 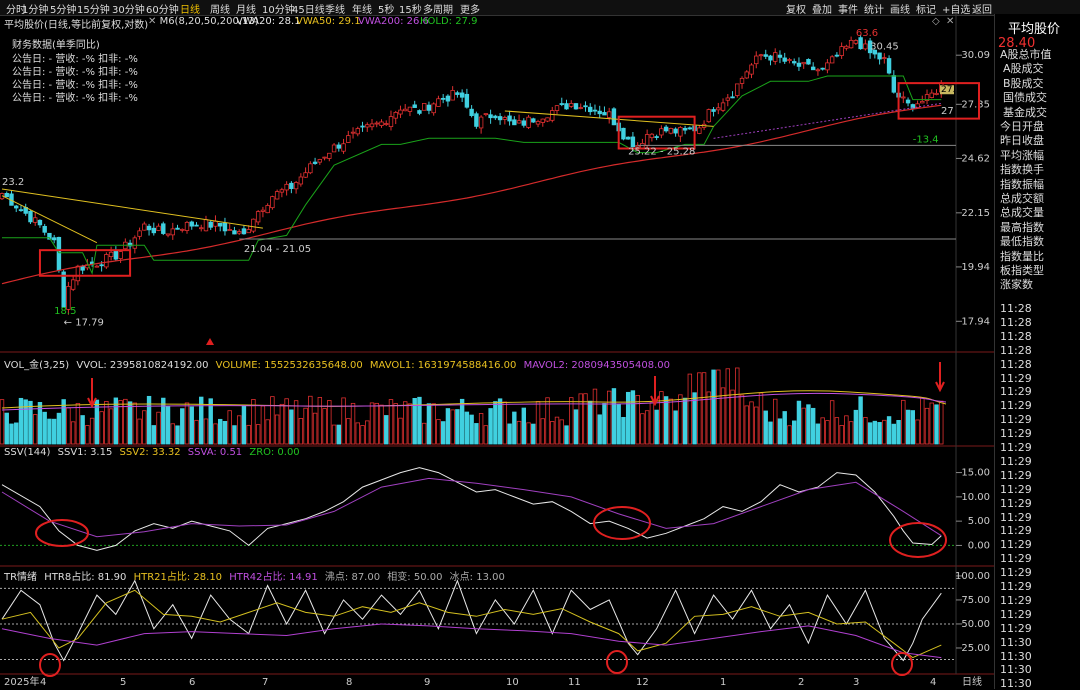 I want to click on price-label: 30.45, so click(x=884, y=46).